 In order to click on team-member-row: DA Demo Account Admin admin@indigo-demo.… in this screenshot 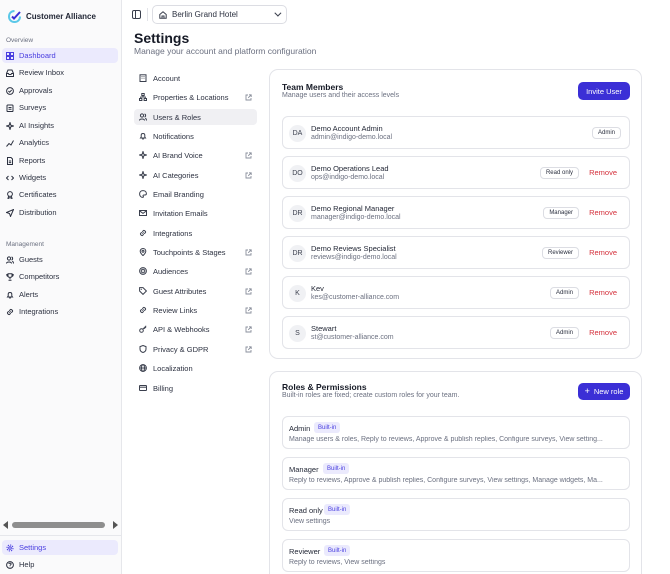, I will do `click(456, 132)`.